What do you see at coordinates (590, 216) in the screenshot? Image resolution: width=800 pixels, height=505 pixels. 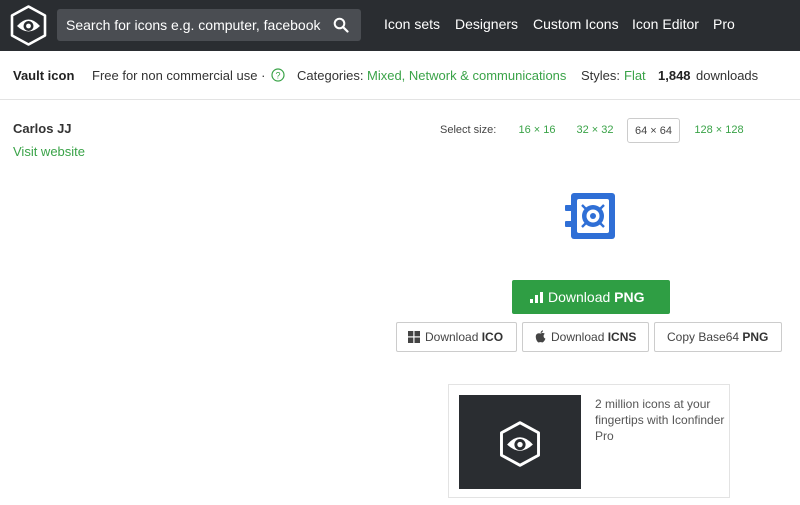 I see `vault-icon` at bounding box center [590, 216].